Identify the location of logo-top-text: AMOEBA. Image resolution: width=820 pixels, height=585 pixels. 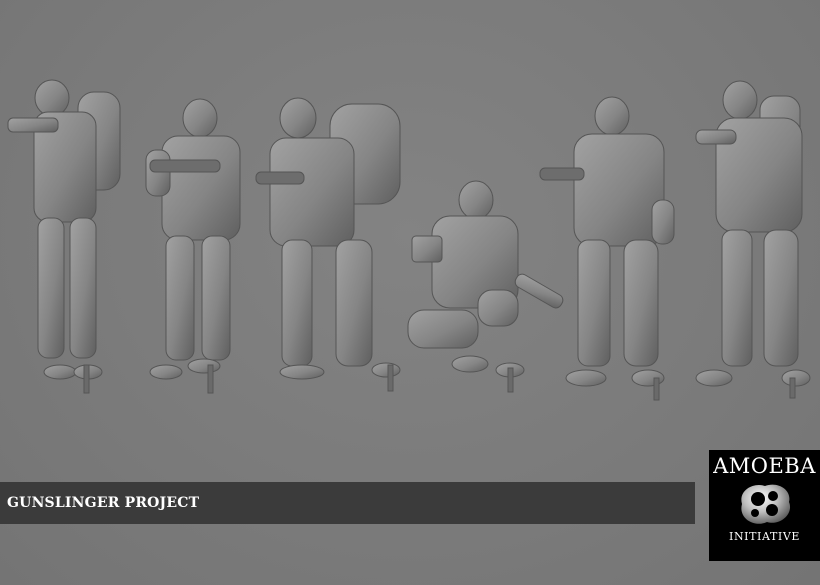
(764, 466).